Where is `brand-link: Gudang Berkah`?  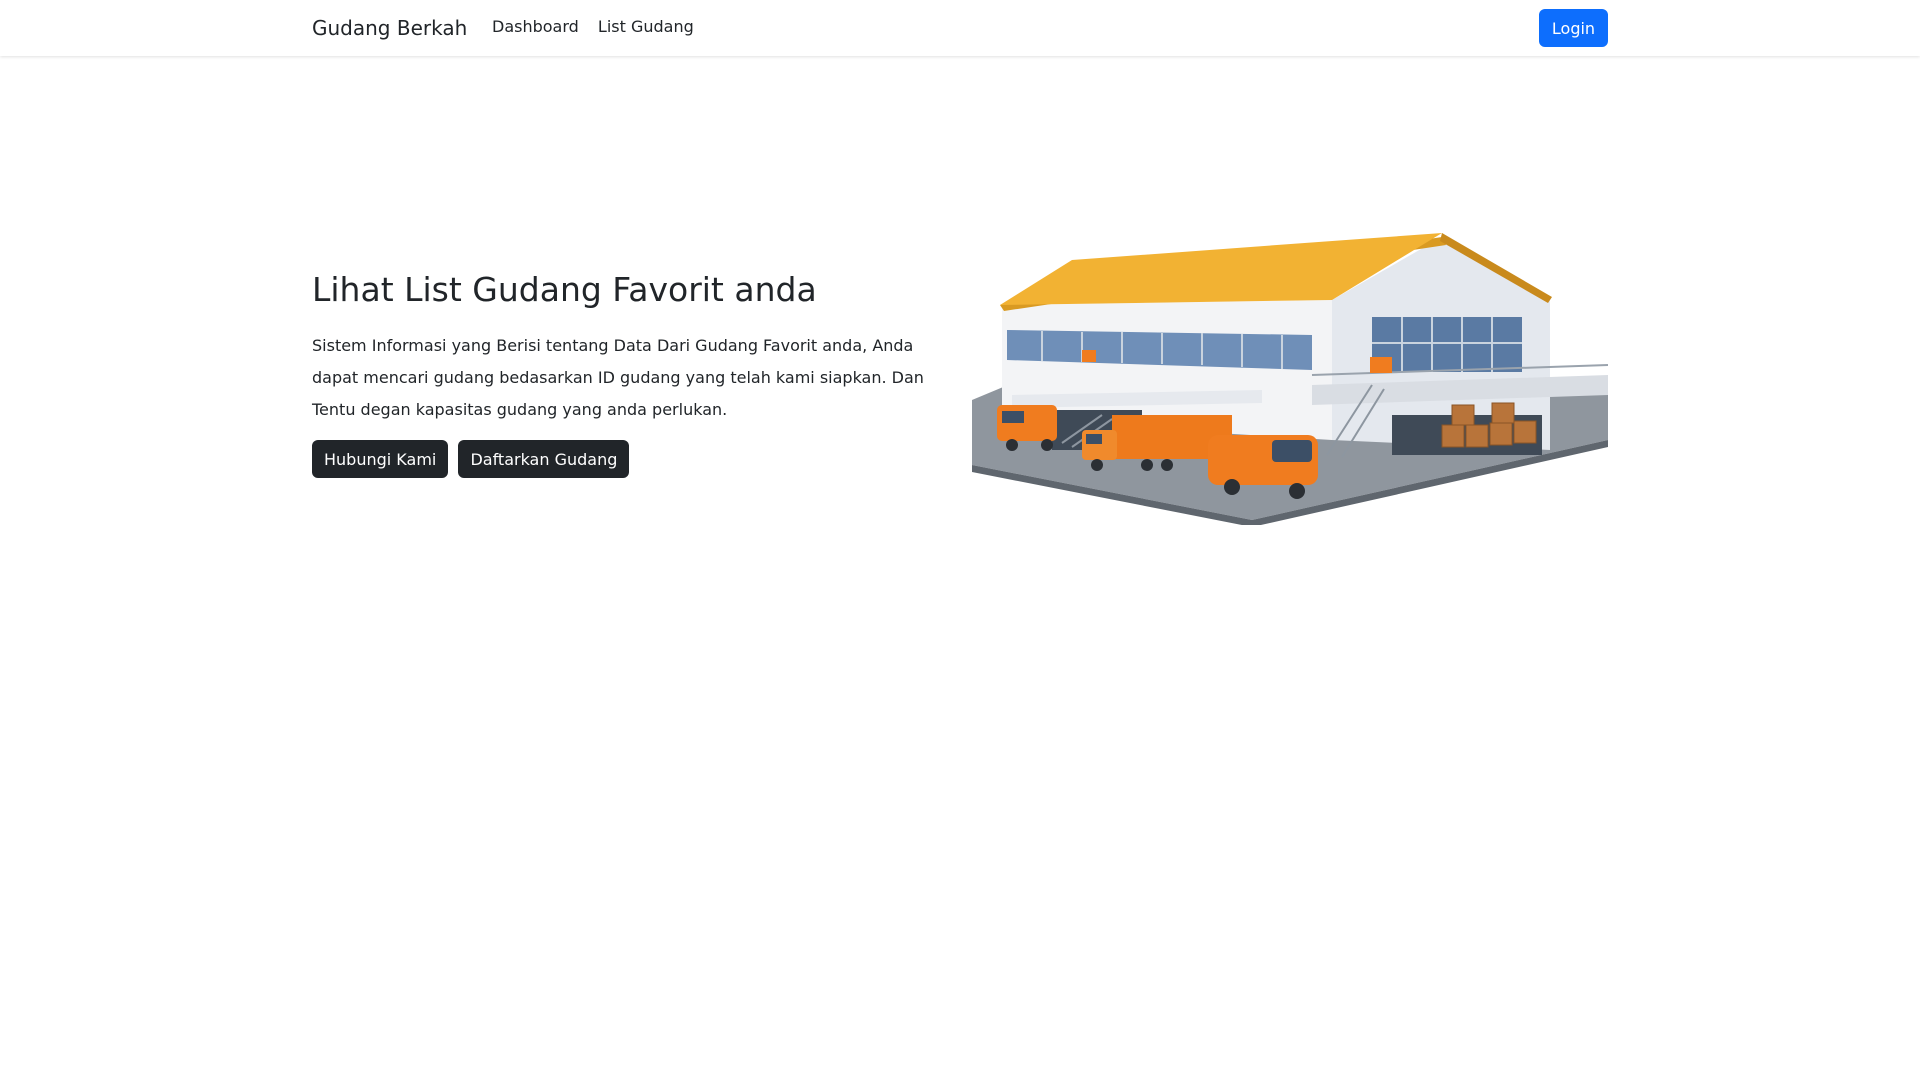 brand-link: Gudang Berkah is located at coordinates (389, 28).